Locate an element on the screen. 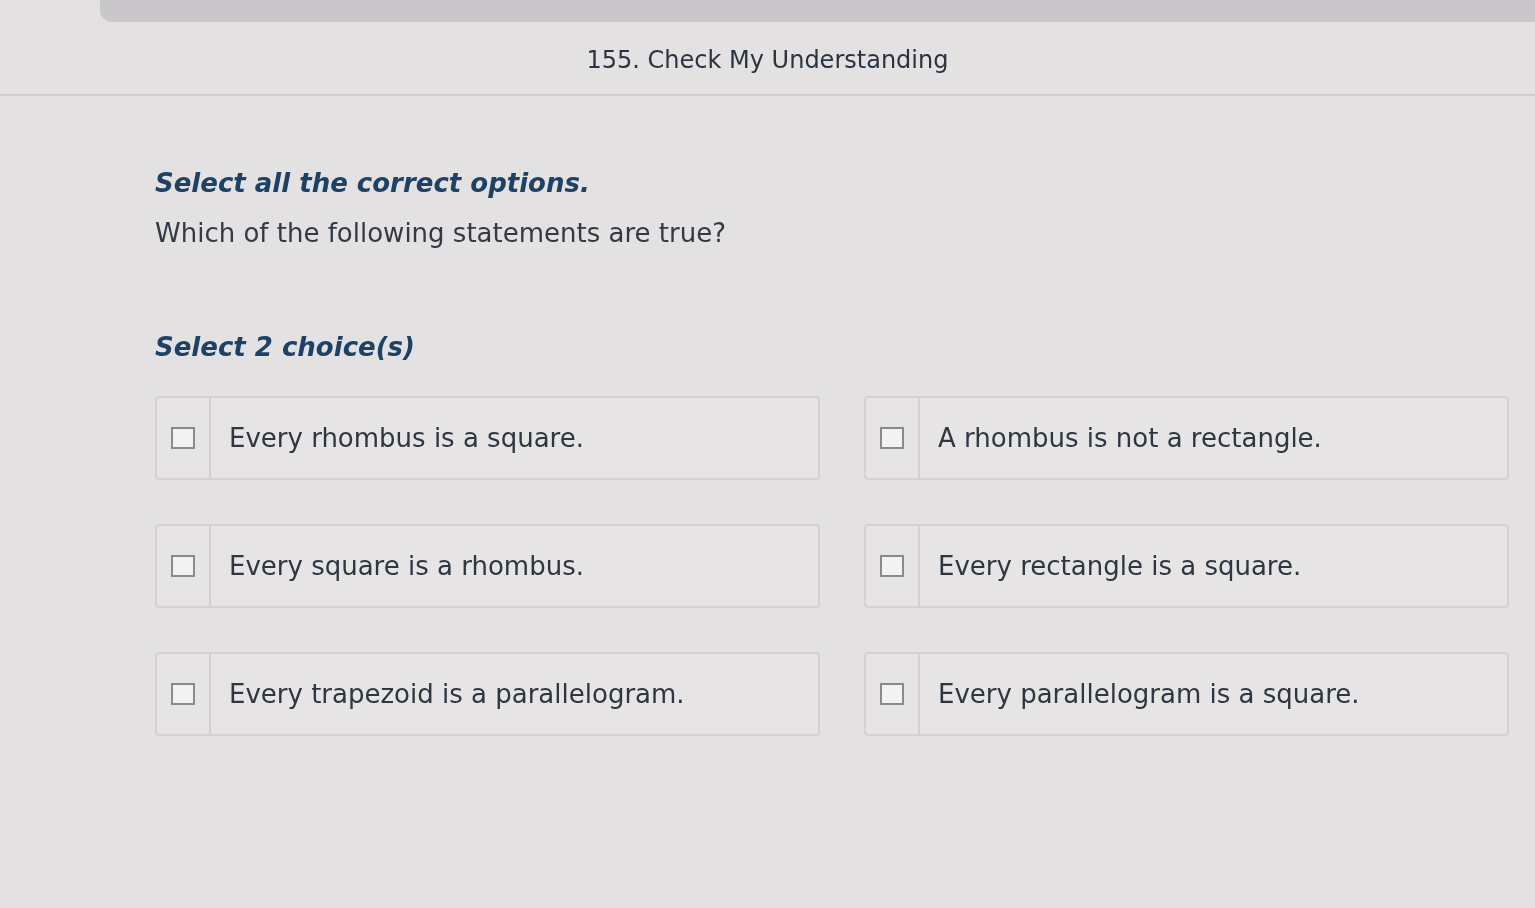 This screenshot has height=908, width=1535. option-label: Every rhombus is a square. is located at coordinates (406, 438).